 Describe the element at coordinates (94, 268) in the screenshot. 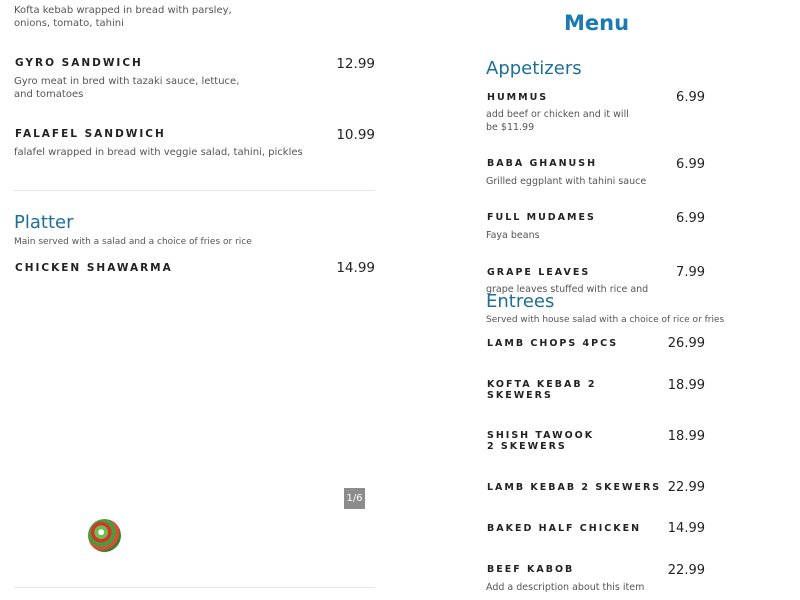

I see `chicken-shawarma-name: Chicken Shawarma` at that location.